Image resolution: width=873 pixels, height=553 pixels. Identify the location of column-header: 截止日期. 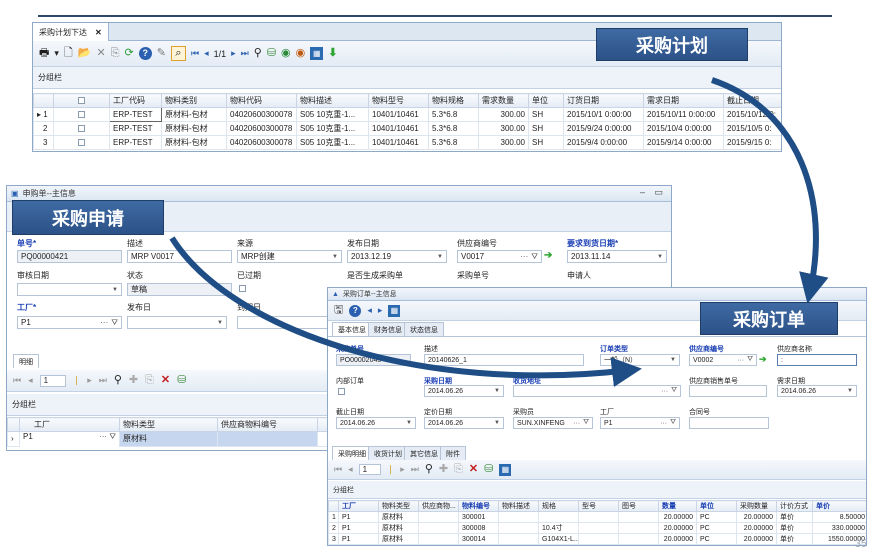
(752, 100).